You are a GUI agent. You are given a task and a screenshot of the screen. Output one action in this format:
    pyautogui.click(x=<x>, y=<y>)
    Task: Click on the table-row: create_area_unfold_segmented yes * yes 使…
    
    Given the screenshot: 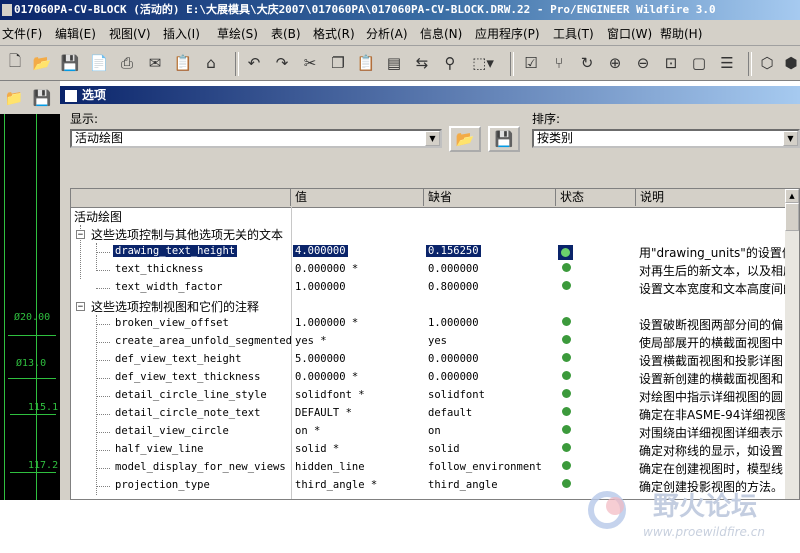 What is the action you would take?
    pyautogui.click(x=429, y=342)
    